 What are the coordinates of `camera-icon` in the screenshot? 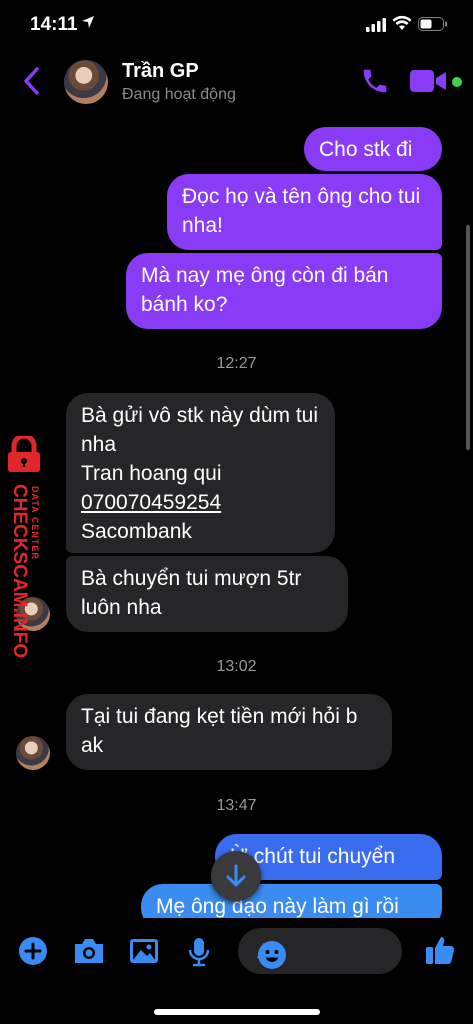 It's located at (89, 953).